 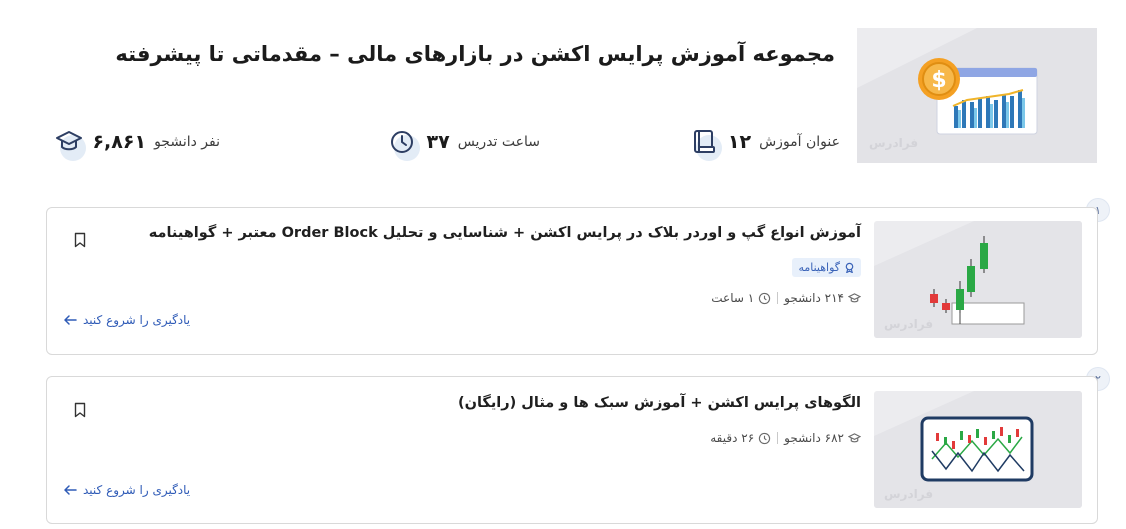 What do you see at coordinates (814, 298) in the screenshot?
I see `course-students: ۲۱۴ دانشجو` at bounding box center [814, 298].